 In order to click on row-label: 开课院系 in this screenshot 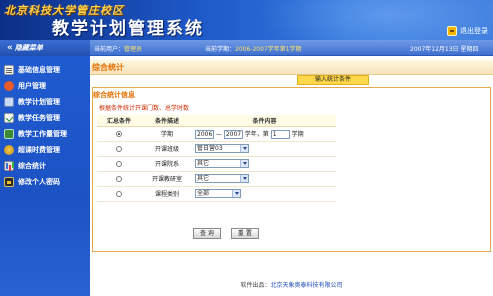, I will do `click(167, 164)`.